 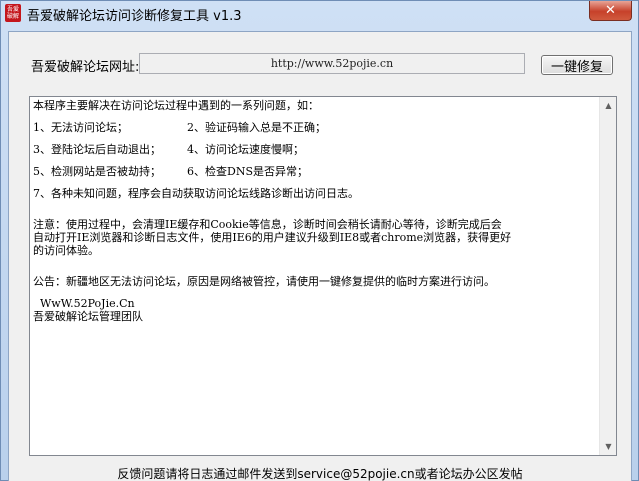 I want to click on log-item: 6、检查DNS是否异常；, so click(x=247, y=171).